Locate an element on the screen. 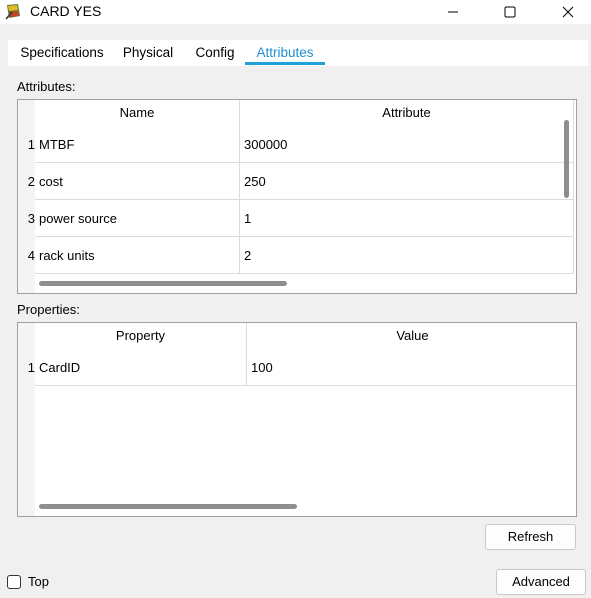 The height and width of the screenshot is (598, 591). top-checkbox is located at coordinates (14, 582).